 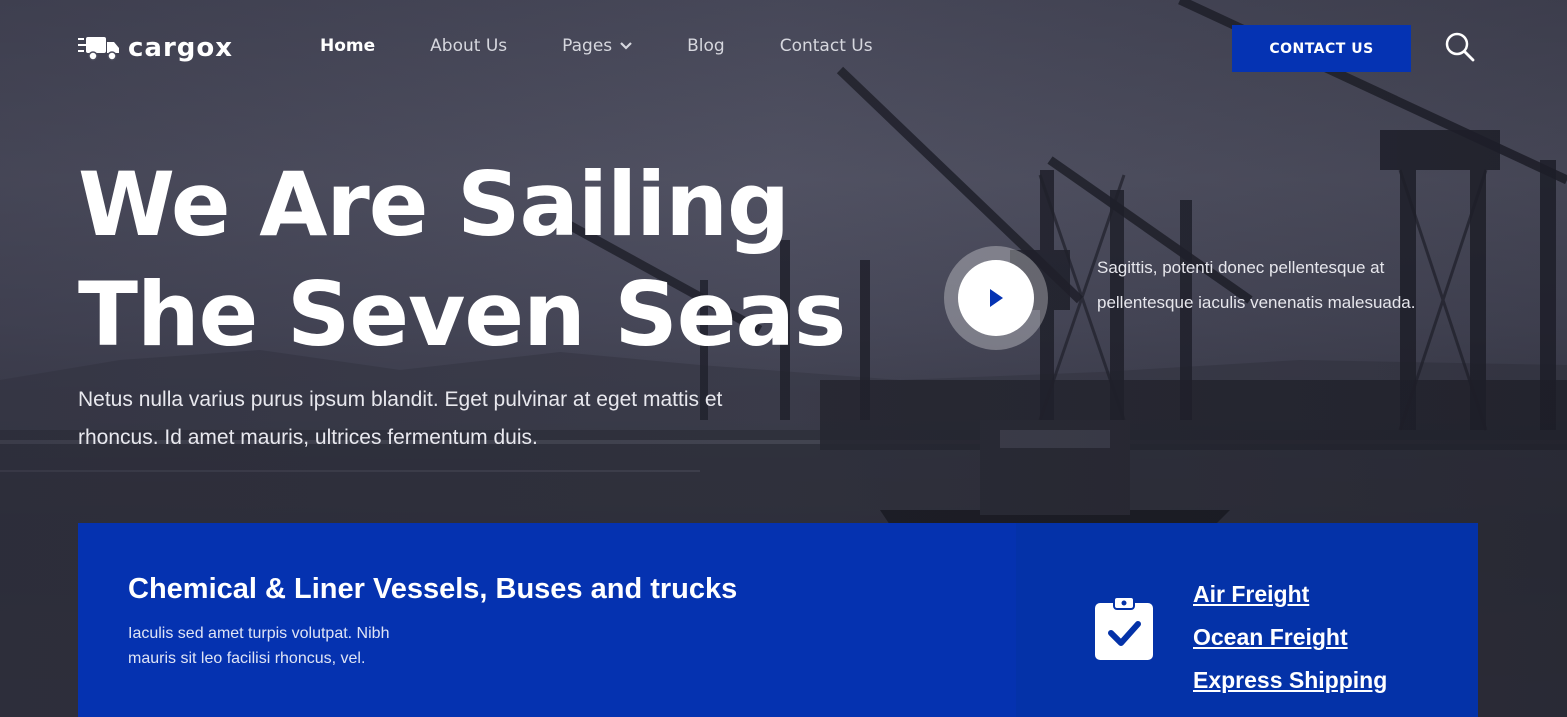 I want to click on contact-us-button: CONTACT US, so click(x=1321, y=48).